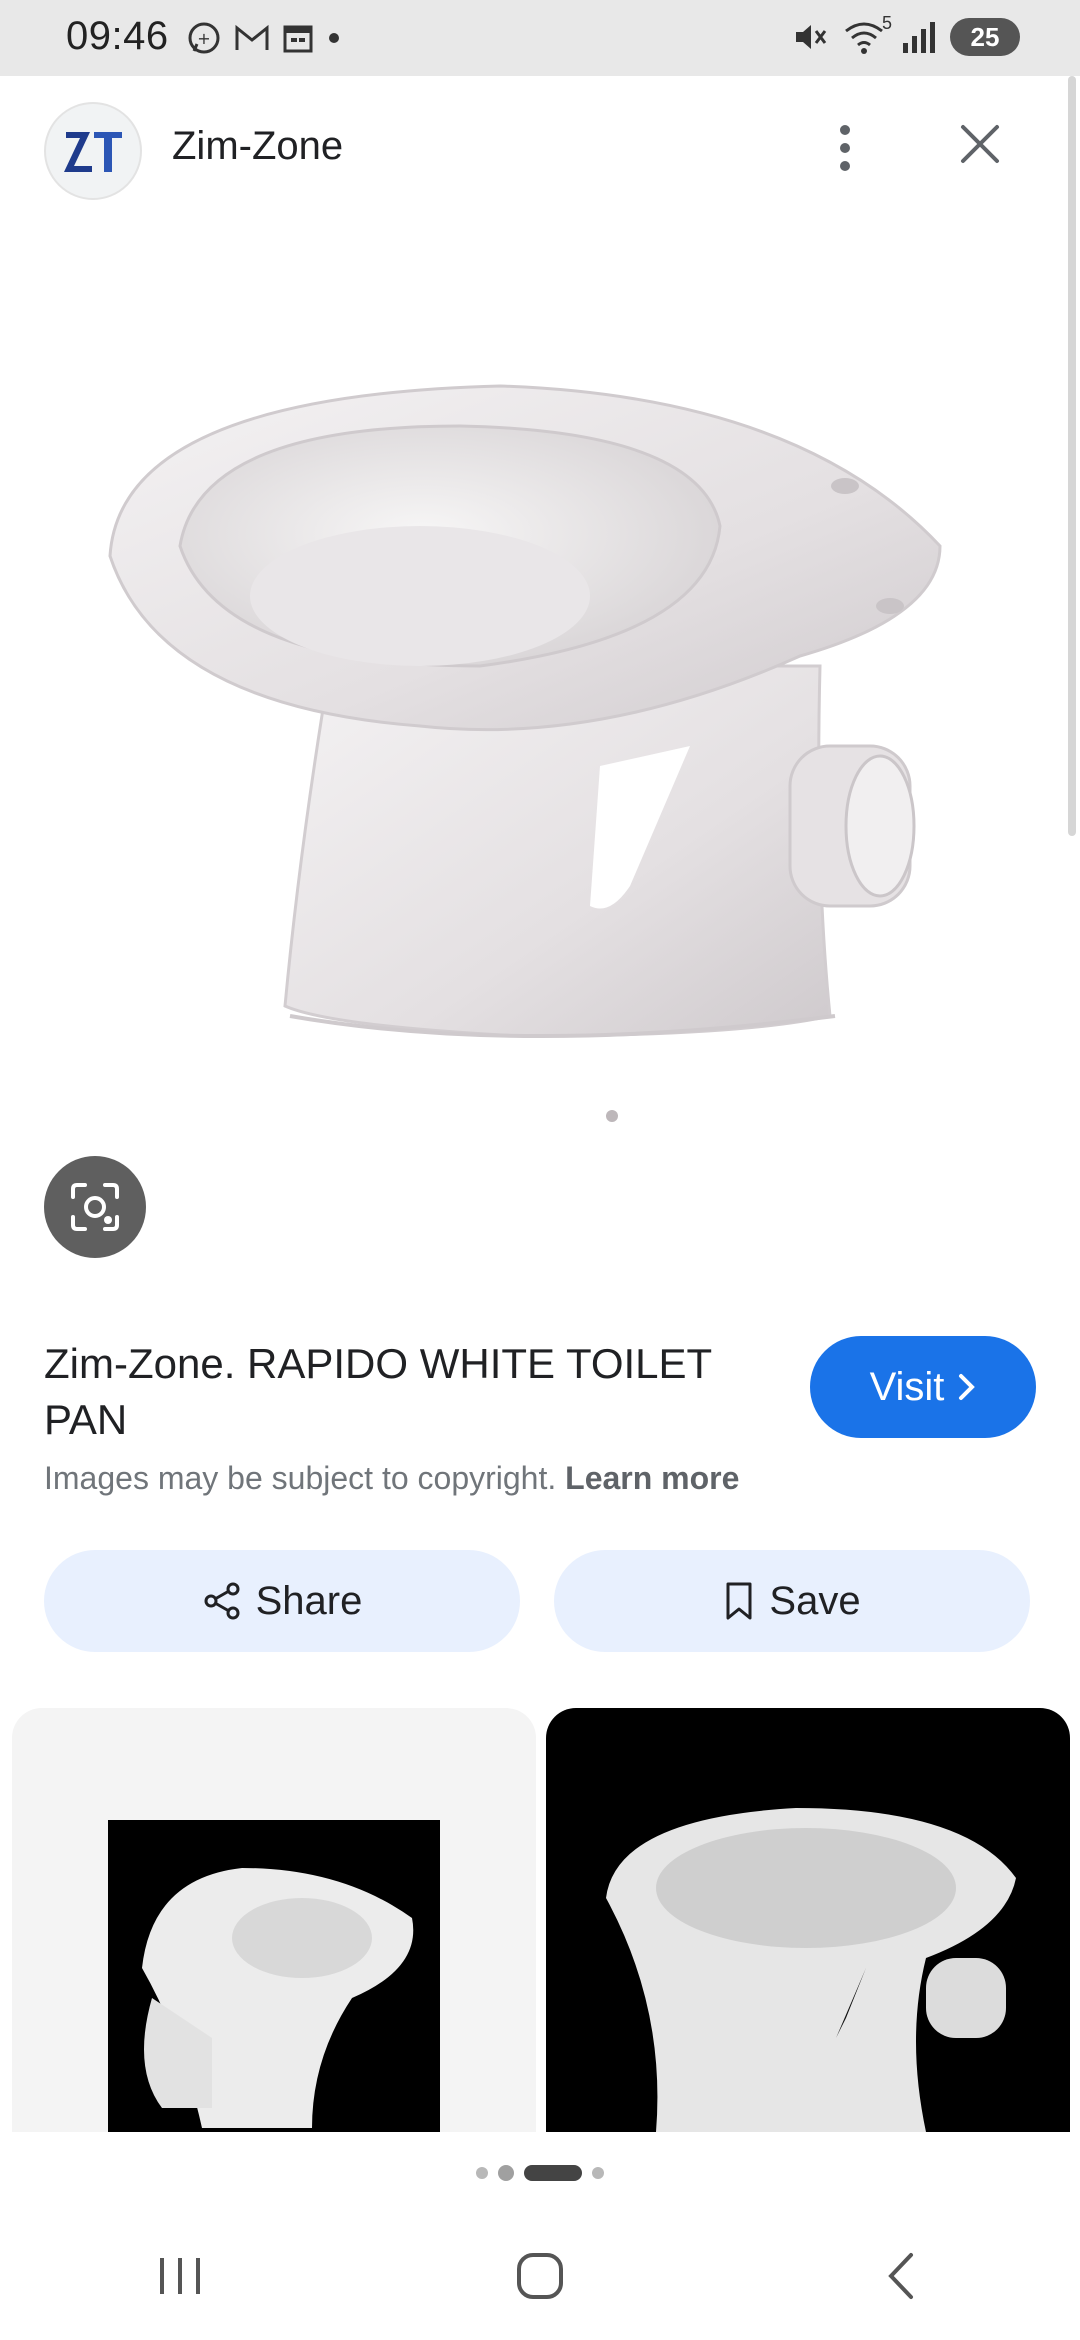  Describe the element at coordinates (117, 36) in the screenshot. I see `status-time: 09:46` at that location.